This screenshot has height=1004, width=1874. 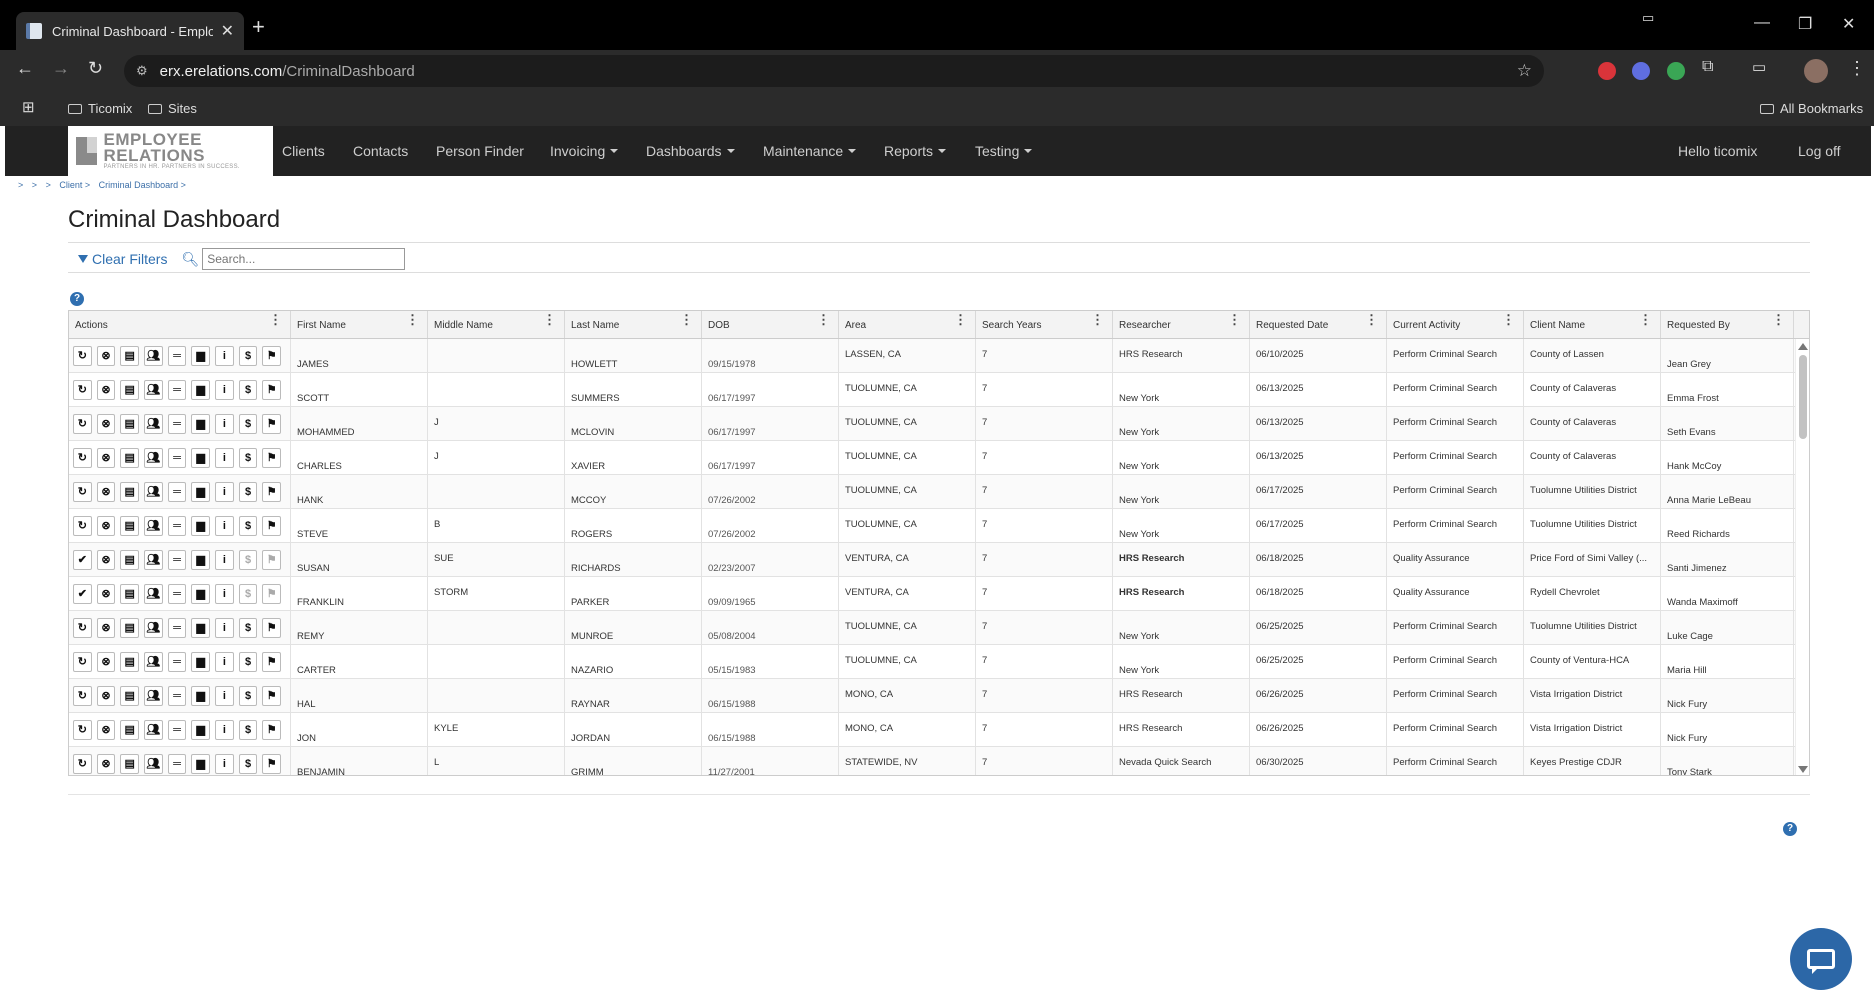 I want to click on column-header: Area ⋮, so click(x=907, y=324).